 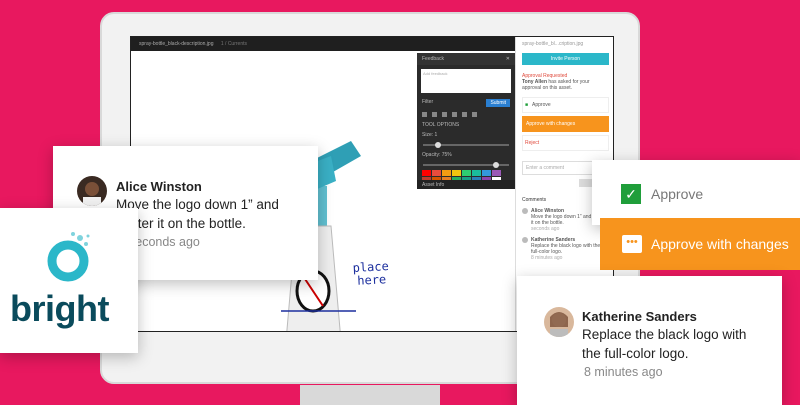 I want to click on handwriting-line-2: here, so click(x=371, y=280).